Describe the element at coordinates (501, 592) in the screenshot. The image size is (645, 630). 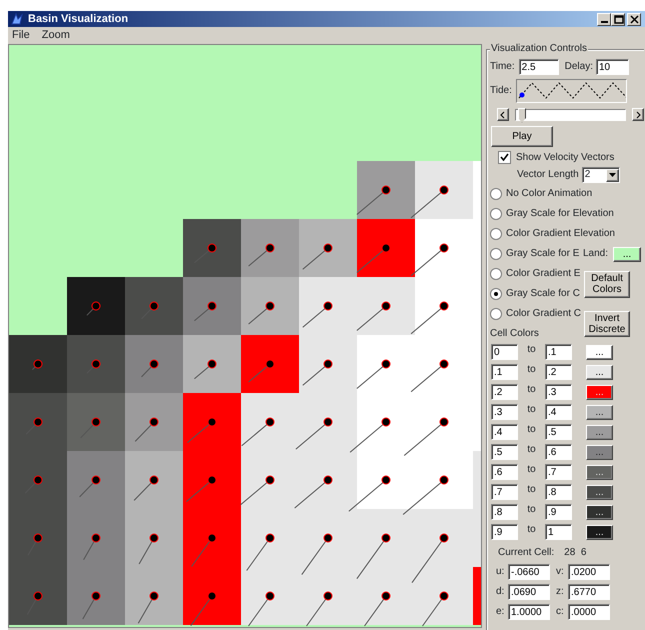
I see `field-label: d:` at that location.